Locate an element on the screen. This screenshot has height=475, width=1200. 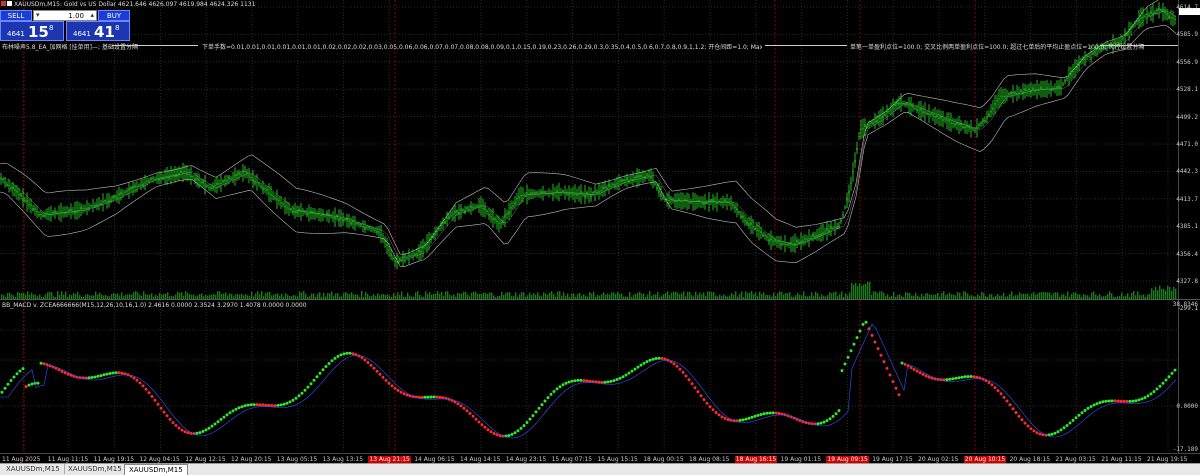
sell-button: SELL is located at coordinates (16, 15).